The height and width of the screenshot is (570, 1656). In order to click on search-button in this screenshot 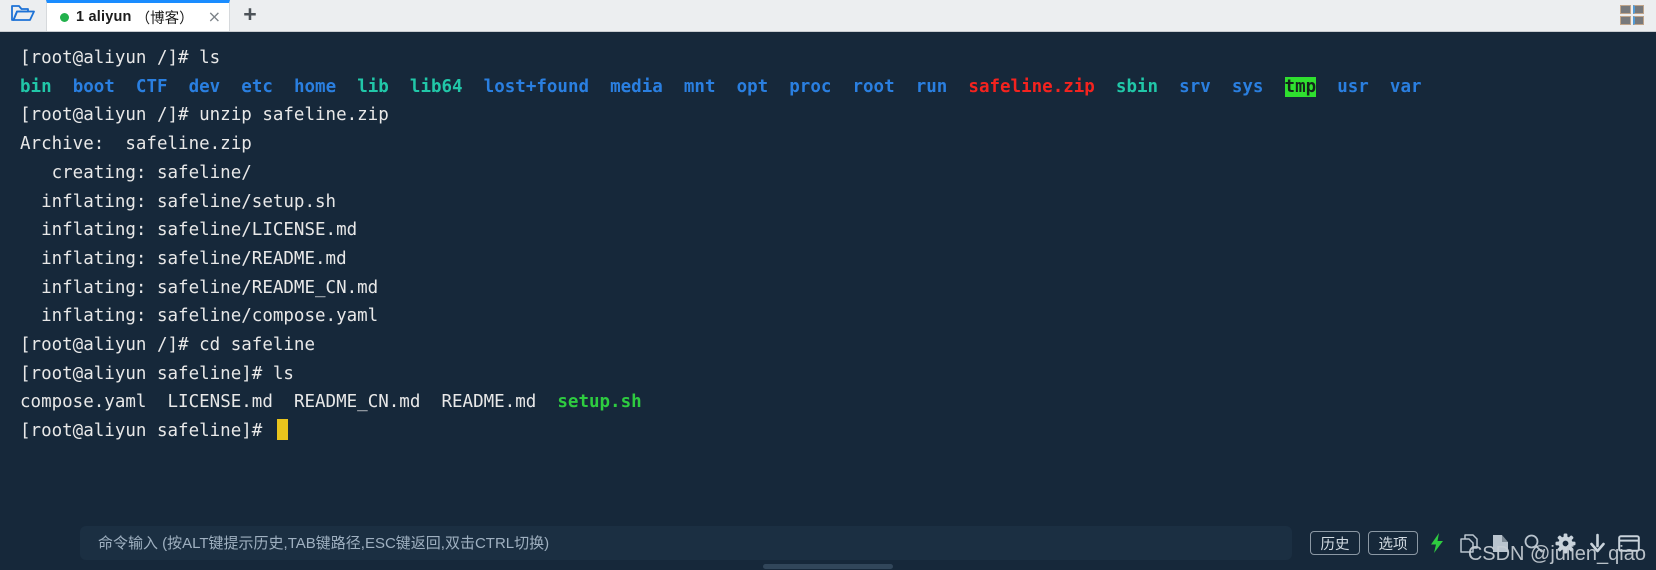, I will do `click(1533, 543)`.